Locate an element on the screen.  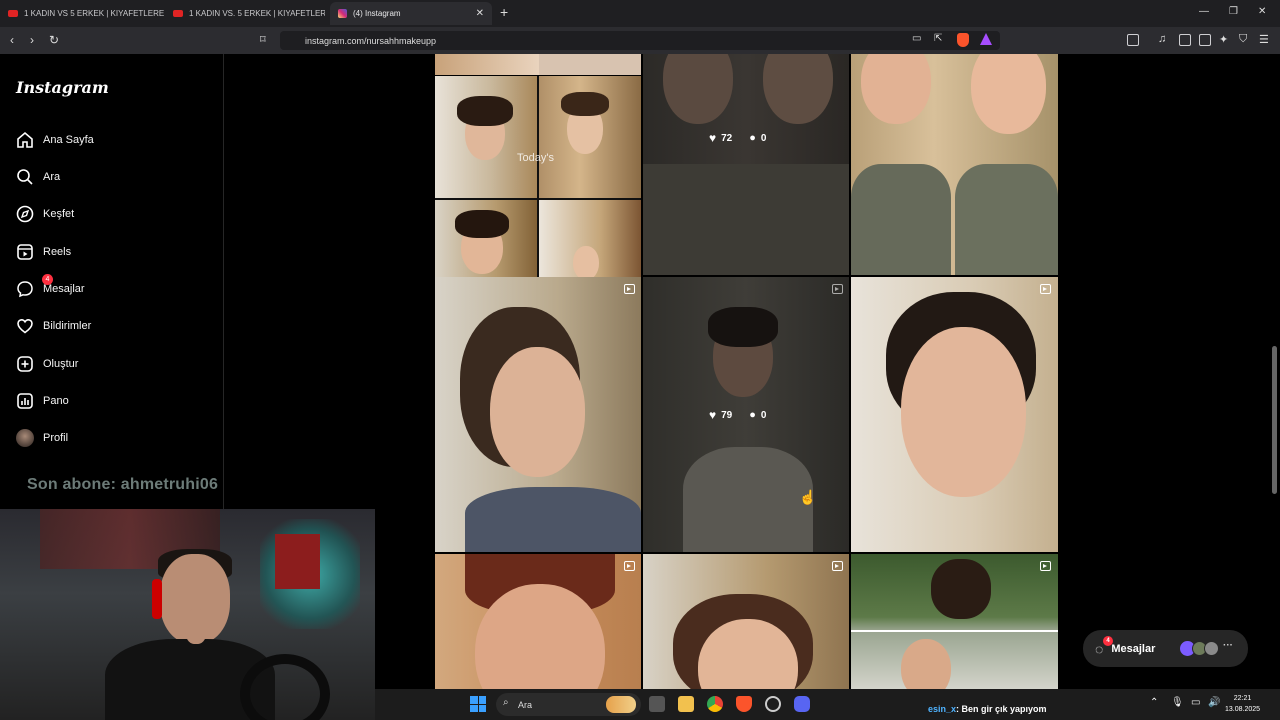
tab-label: 1 KADIN VS. 5 ERKEK | KIYAFETLERE G is located at coordinates (257, 13).